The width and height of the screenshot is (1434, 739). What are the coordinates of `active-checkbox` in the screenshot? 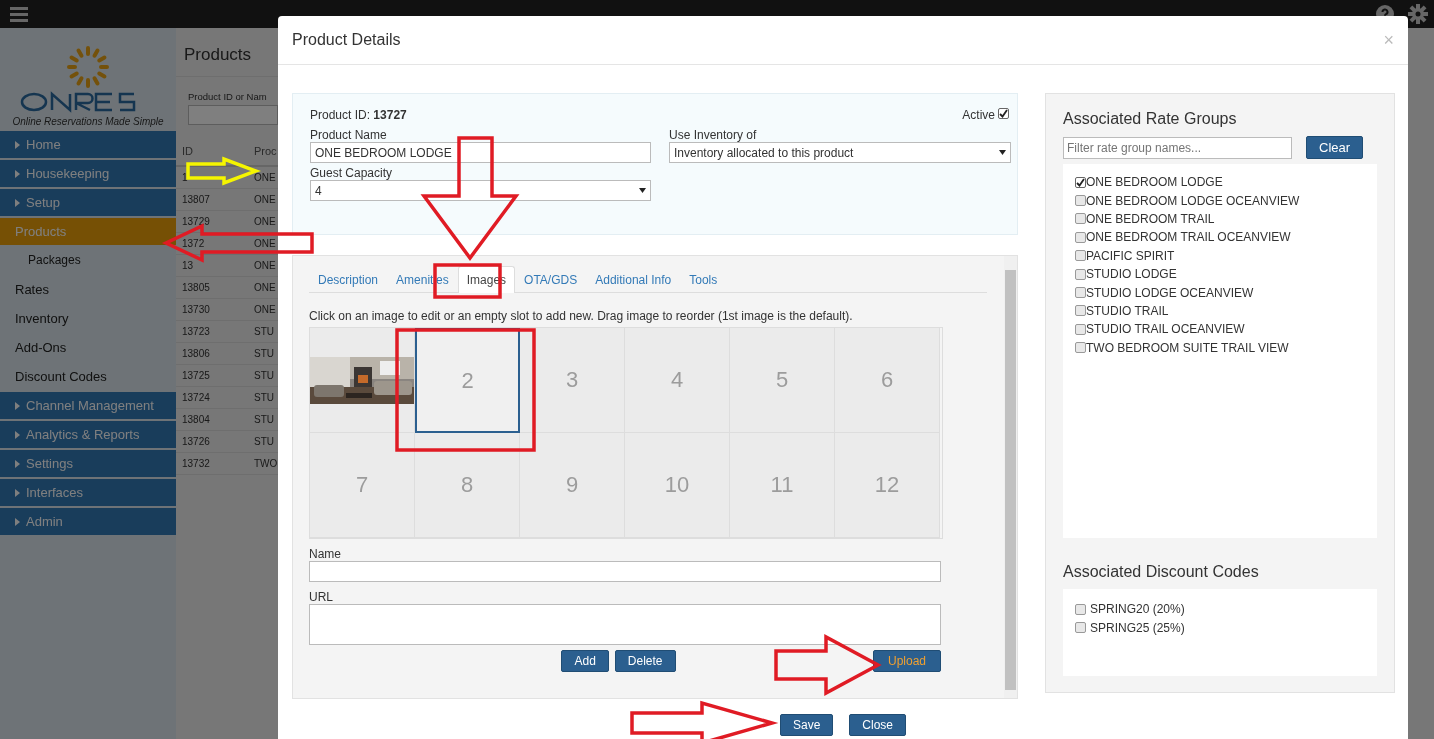 It's located at (1003, 113).